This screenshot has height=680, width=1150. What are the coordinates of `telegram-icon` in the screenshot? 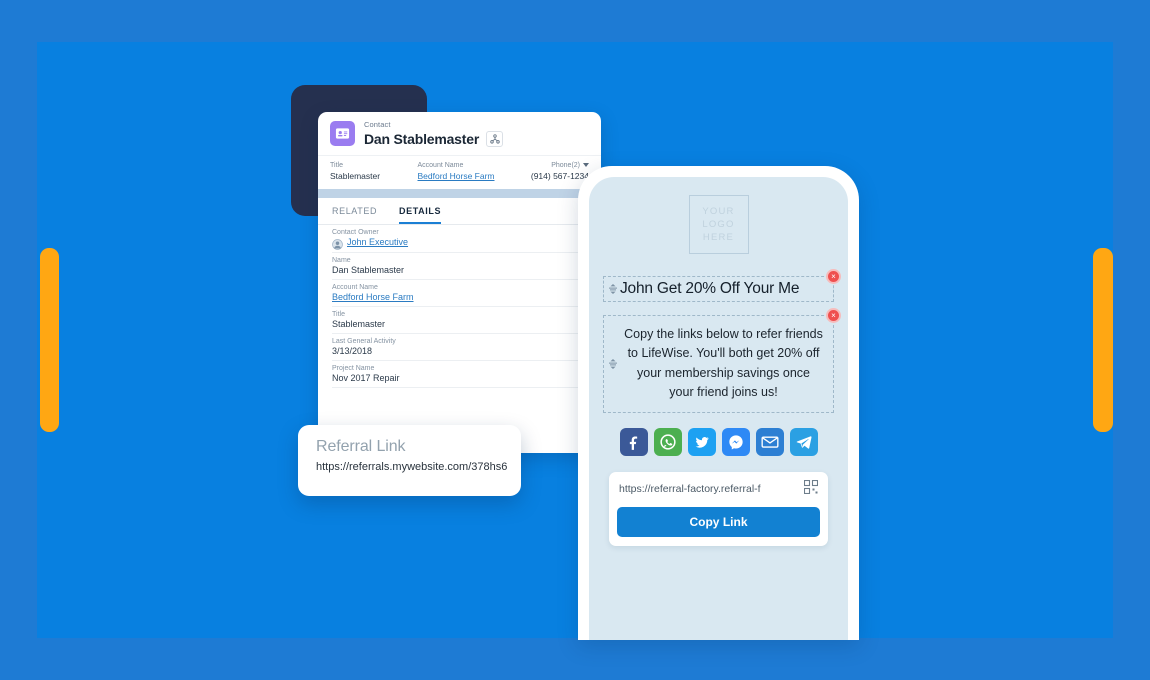 It's located at (803, 441).